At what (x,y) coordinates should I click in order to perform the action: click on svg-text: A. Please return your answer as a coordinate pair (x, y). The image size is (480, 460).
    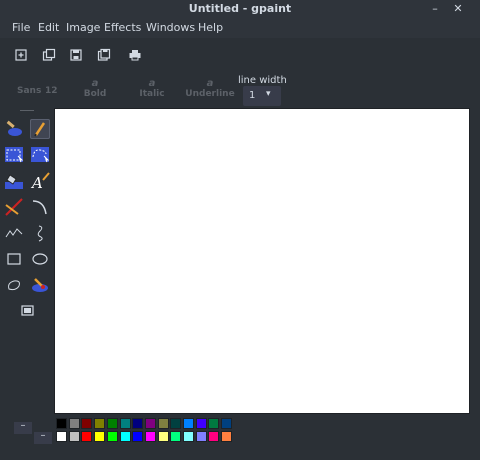
    Looking at the image, I should click on (36, 182).